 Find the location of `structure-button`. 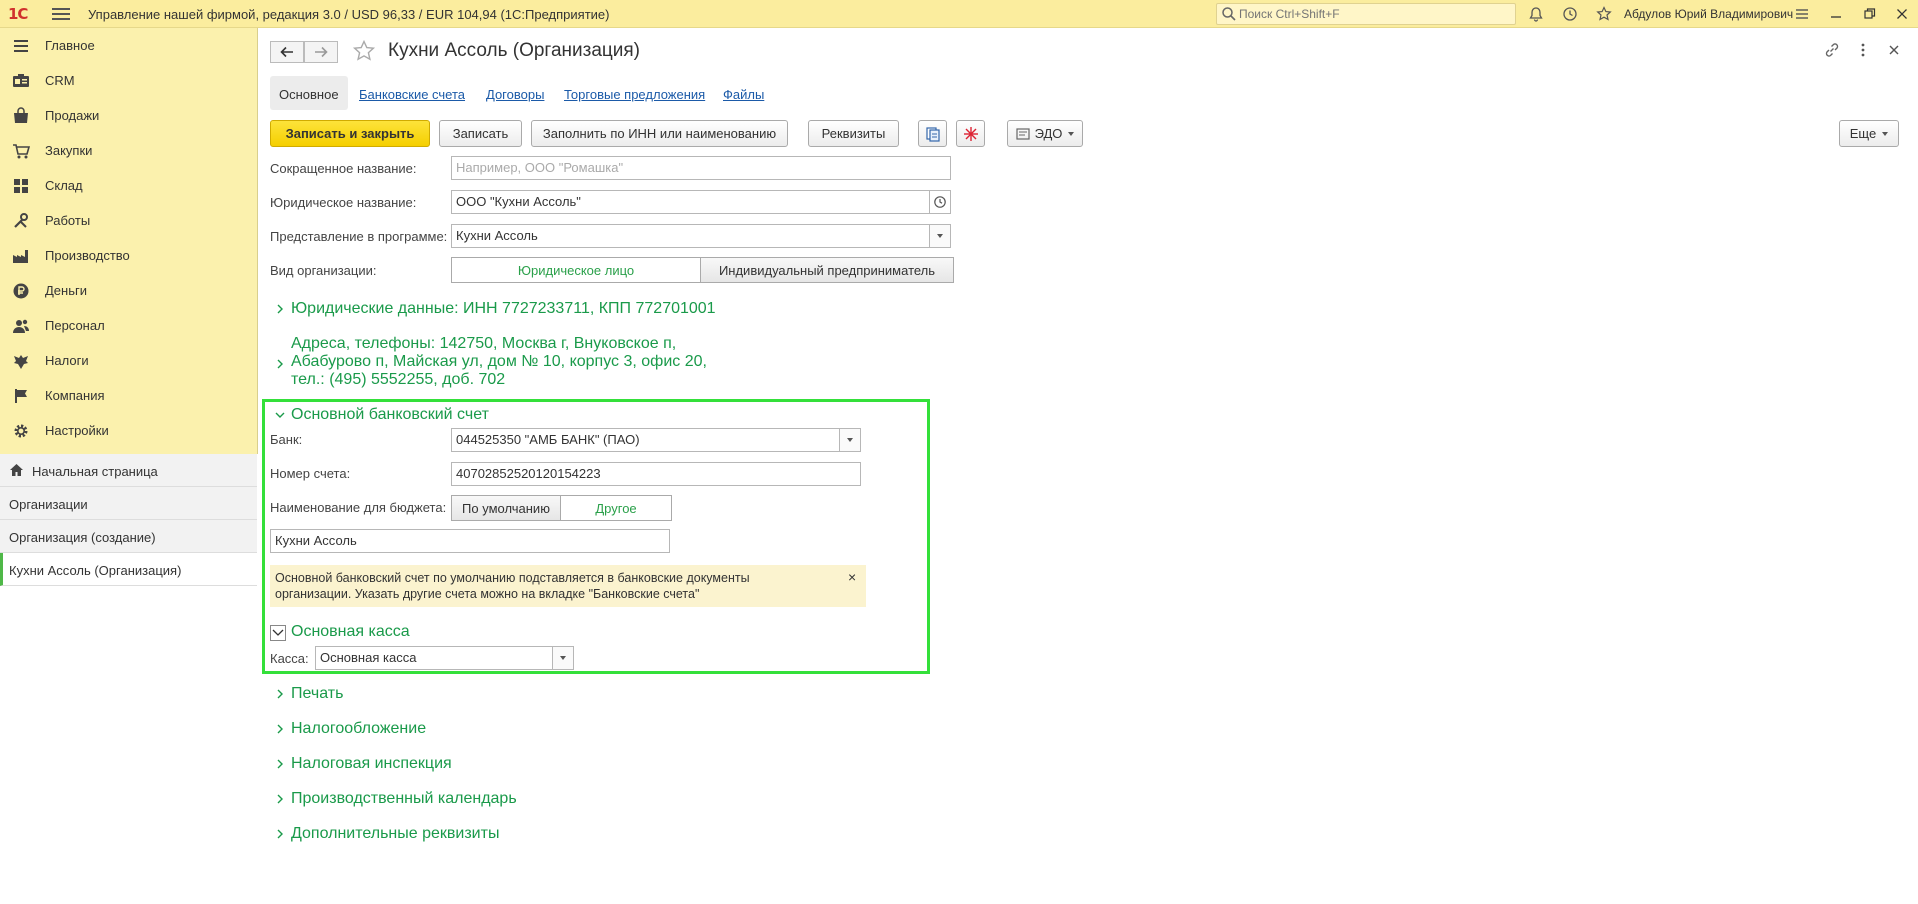

structure-button is located at coordinates (970, 133).